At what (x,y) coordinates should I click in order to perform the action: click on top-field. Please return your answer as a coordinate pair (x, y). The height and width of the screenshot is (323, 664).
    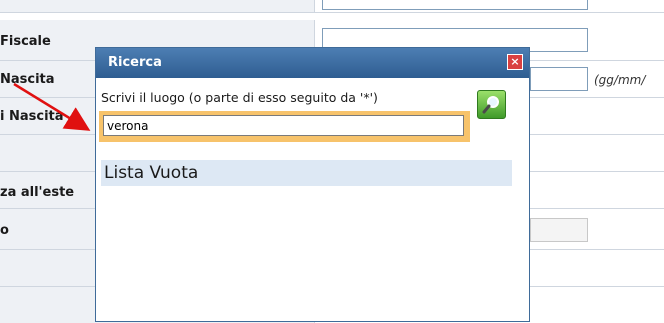
    Looking at the image, I should click on (455, 5).